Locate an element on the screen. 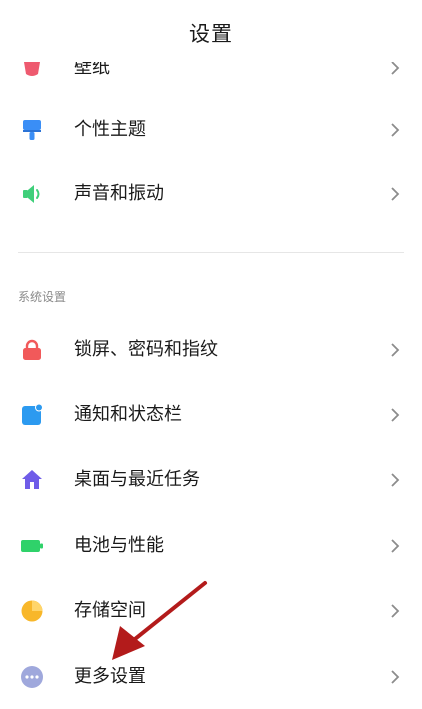 This screenshot has width=422, height=709. settings-item-battery: 电池与性能 is located at coordinates (211, 546).